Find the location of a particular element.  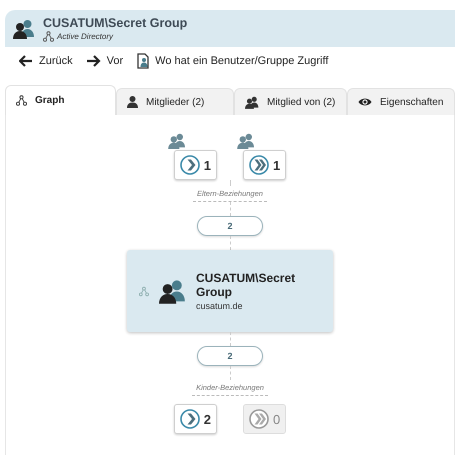

group-card: CUSATUM\Secret Group cusatum.de is located at coordinates (230, 291).